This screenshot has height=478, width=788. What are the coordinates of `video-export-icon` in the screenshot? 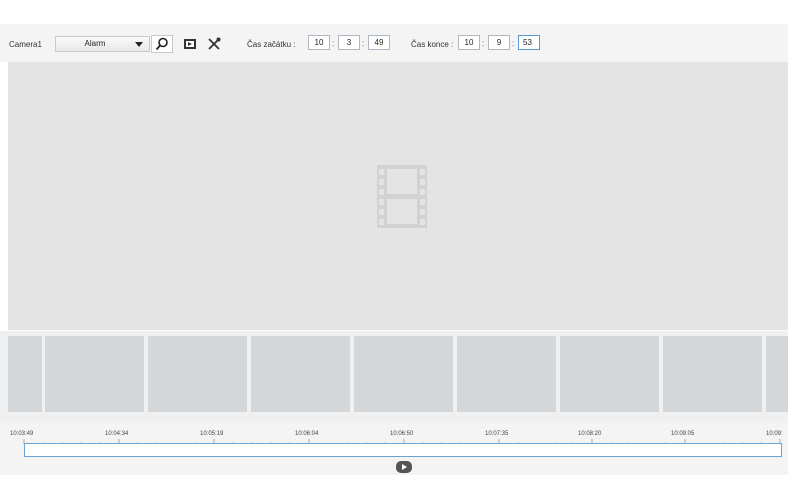 It's located at (190, 44).